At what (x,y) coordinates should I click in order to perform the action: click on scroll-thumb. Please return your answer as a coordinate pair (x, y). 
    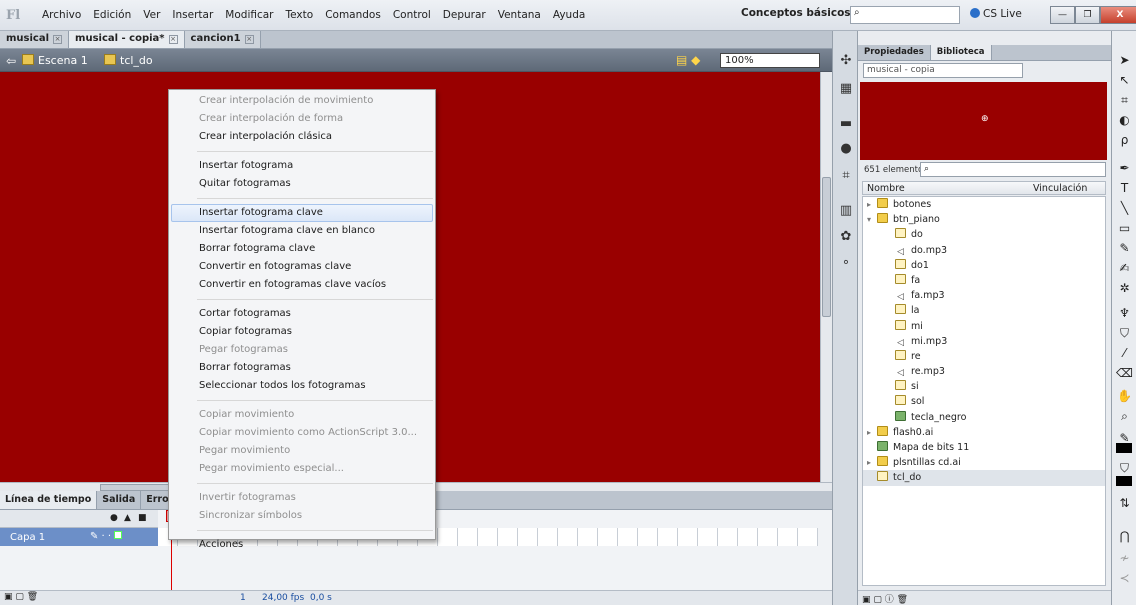
    Looking at the image, I should click on (826, 247).